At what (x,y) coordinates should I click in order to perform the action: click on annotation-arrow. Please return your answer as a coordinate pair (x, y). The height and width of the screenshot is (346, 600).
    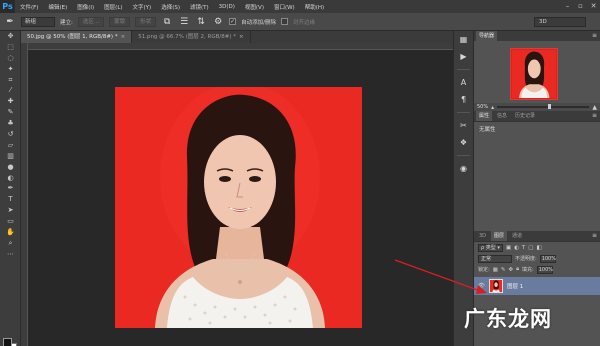
    Looking at the image, I should click on (440, 276).